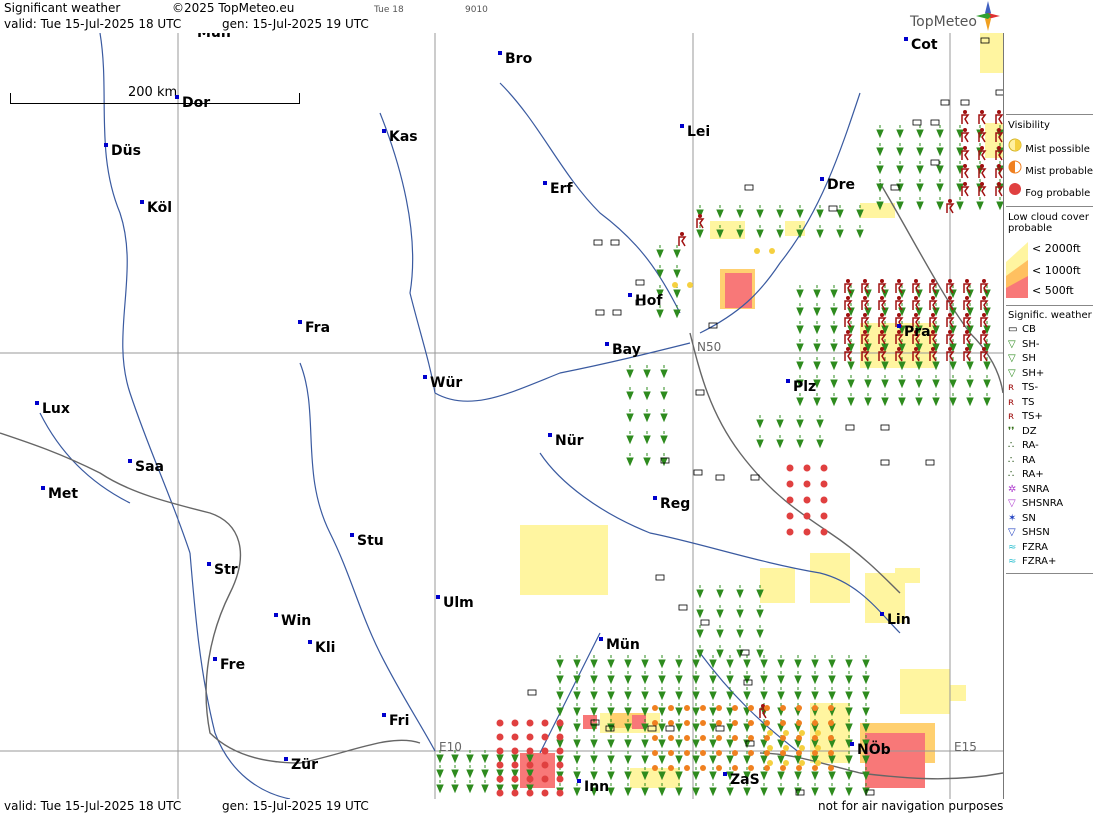 The height and width of the screenshot is (814, 1095). I want to click on city-label: Zür, so click(301, 765).